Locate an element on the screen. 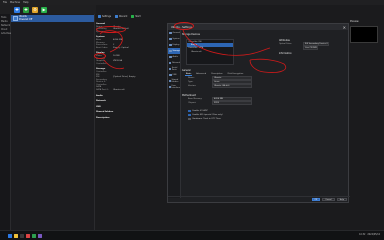 This screenshot has width=384, height=240. nav-label: Shared Folders is located at coordinates (175, 81).